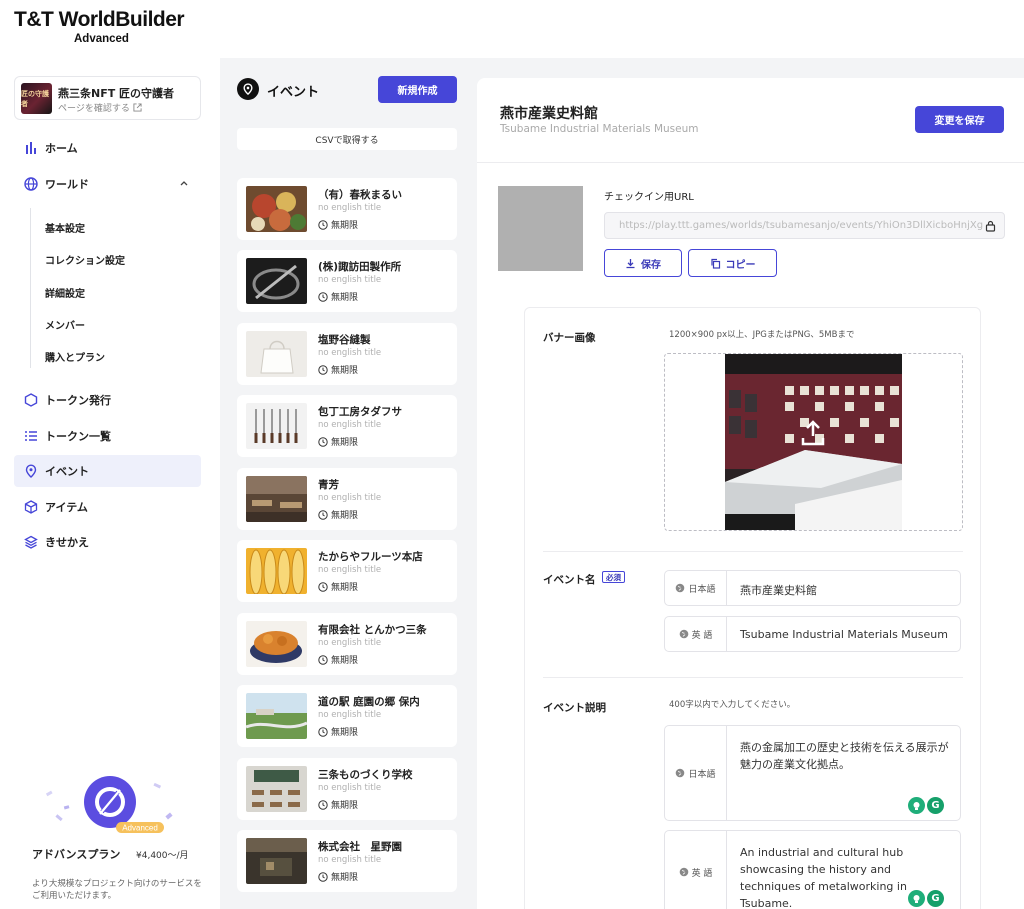 The image size is (1024, 909). What do you see at coordinates (65, 292) in the screenshot?
I see `submenu-detail-settings: 詳細設定` at bounding box center [65, 292].